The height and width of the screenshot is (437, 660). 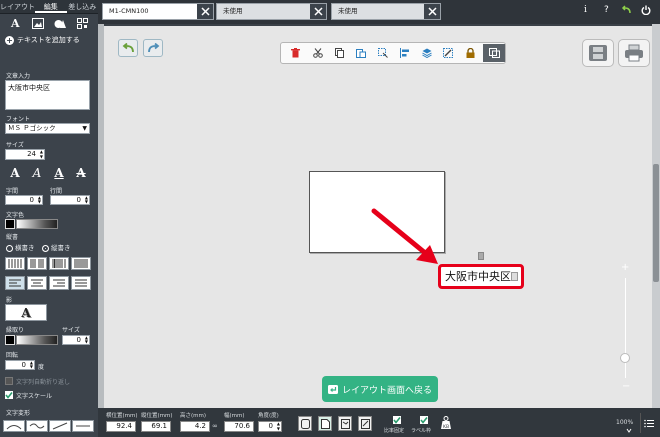 I want to click on text-tool-icon: A, so click(x=15, y=23).